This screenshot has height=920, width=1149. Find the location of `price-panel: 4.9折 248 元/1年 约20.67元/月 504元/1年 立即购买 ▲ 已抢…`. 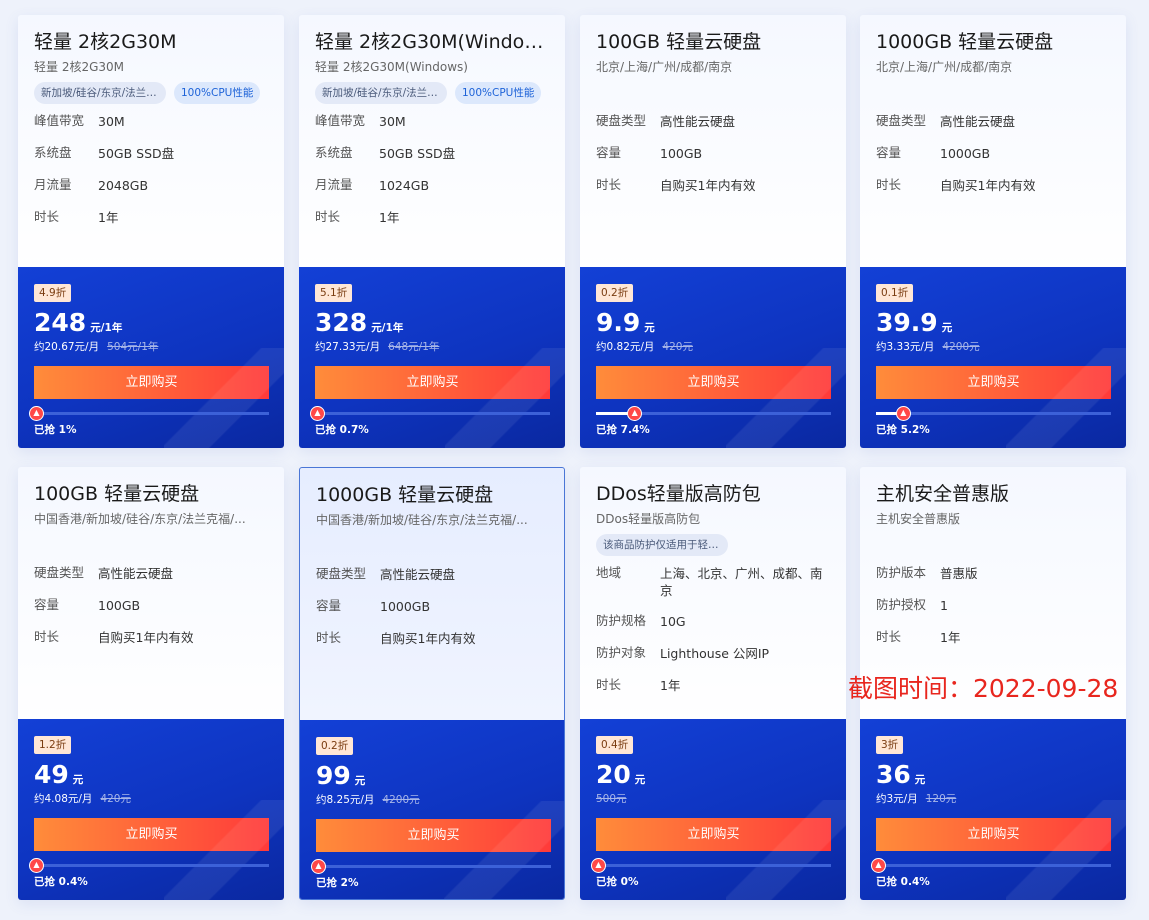

price-panel: 4.9折 248 元/1年 约20.67元/月 504元/1年 立即购买 ▲ 已抢… is located at coordinates (151, 357).